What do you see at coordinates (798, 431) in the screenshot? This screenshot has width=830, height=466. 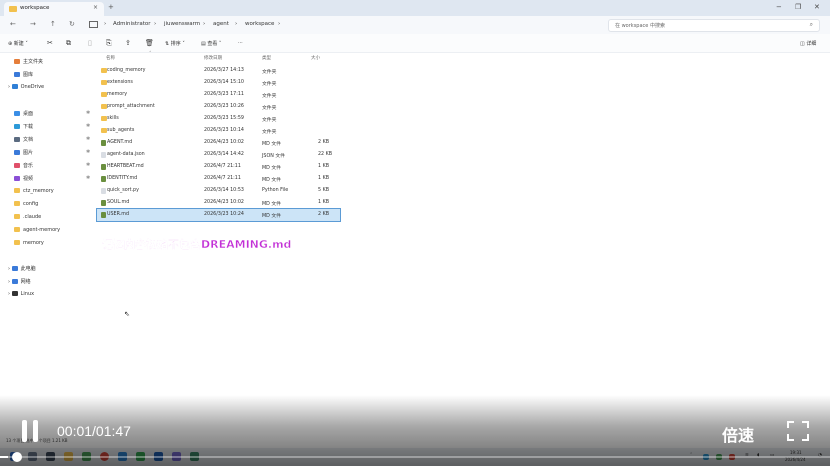 I see `fullscreen-button` at bounding box center [798, 431].